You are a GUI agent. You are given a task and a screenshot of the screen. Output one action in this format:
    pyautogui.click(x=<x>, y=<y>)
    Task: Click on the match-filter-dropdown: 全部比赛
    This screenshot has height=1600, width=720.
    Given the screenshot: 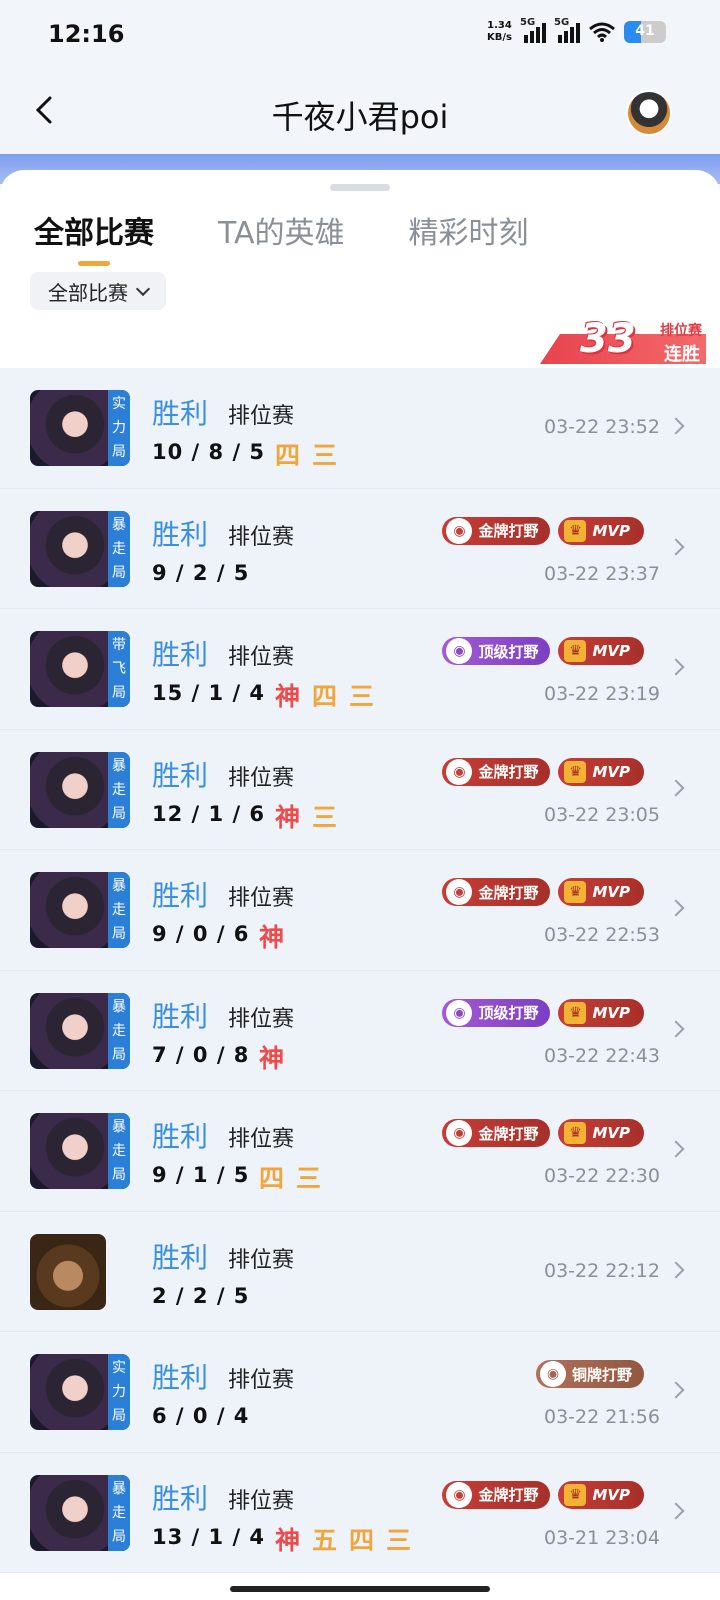 What is the action you would take?
    pyautogui.click(x=98, y=291)
    